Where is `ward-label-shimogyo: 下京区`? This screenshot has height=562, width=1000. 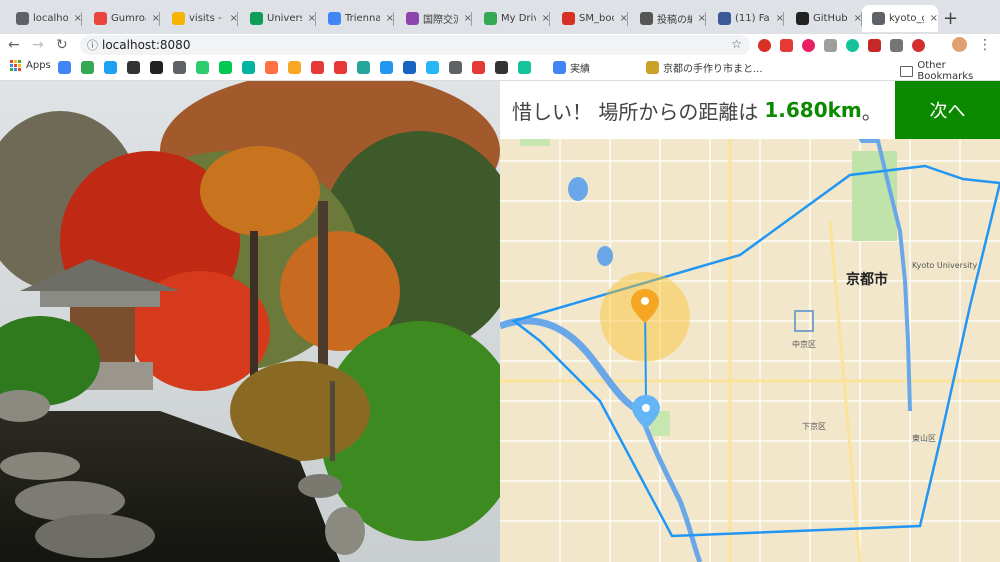
ward-label-shimogyo: 下京区 is located at coordinates (814, 426).